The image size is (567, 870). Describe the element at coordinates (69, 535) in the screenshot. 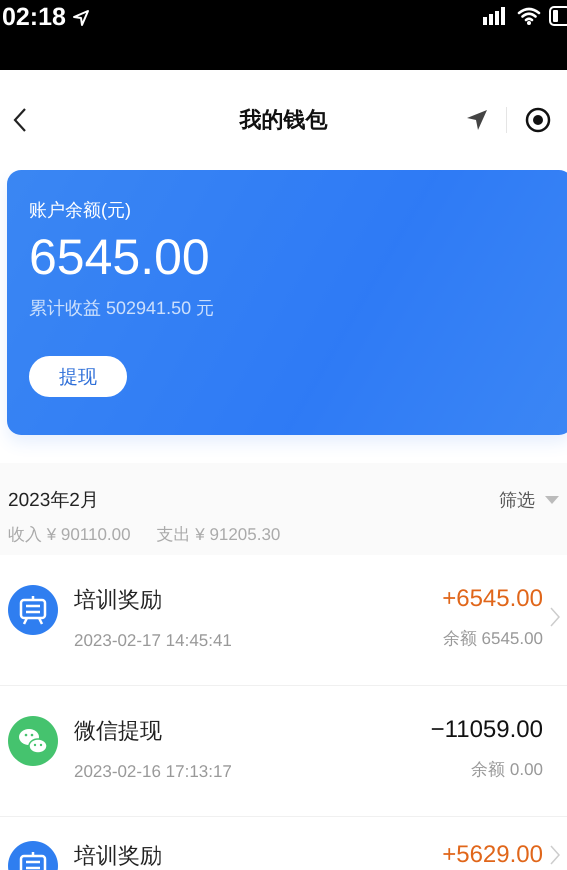

I see `income-total: 收入 ¥ 90110.00` at that location.